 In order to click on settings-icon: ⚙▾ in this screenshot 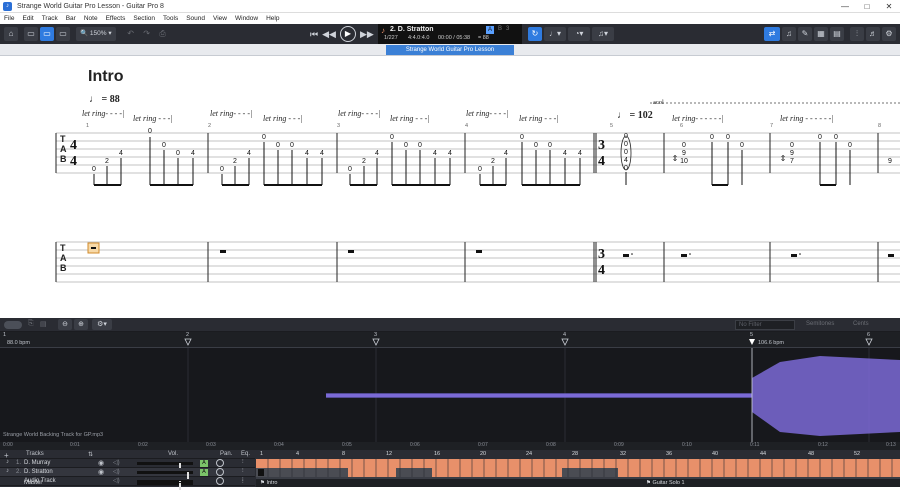, I will do `click(102, 324)`.